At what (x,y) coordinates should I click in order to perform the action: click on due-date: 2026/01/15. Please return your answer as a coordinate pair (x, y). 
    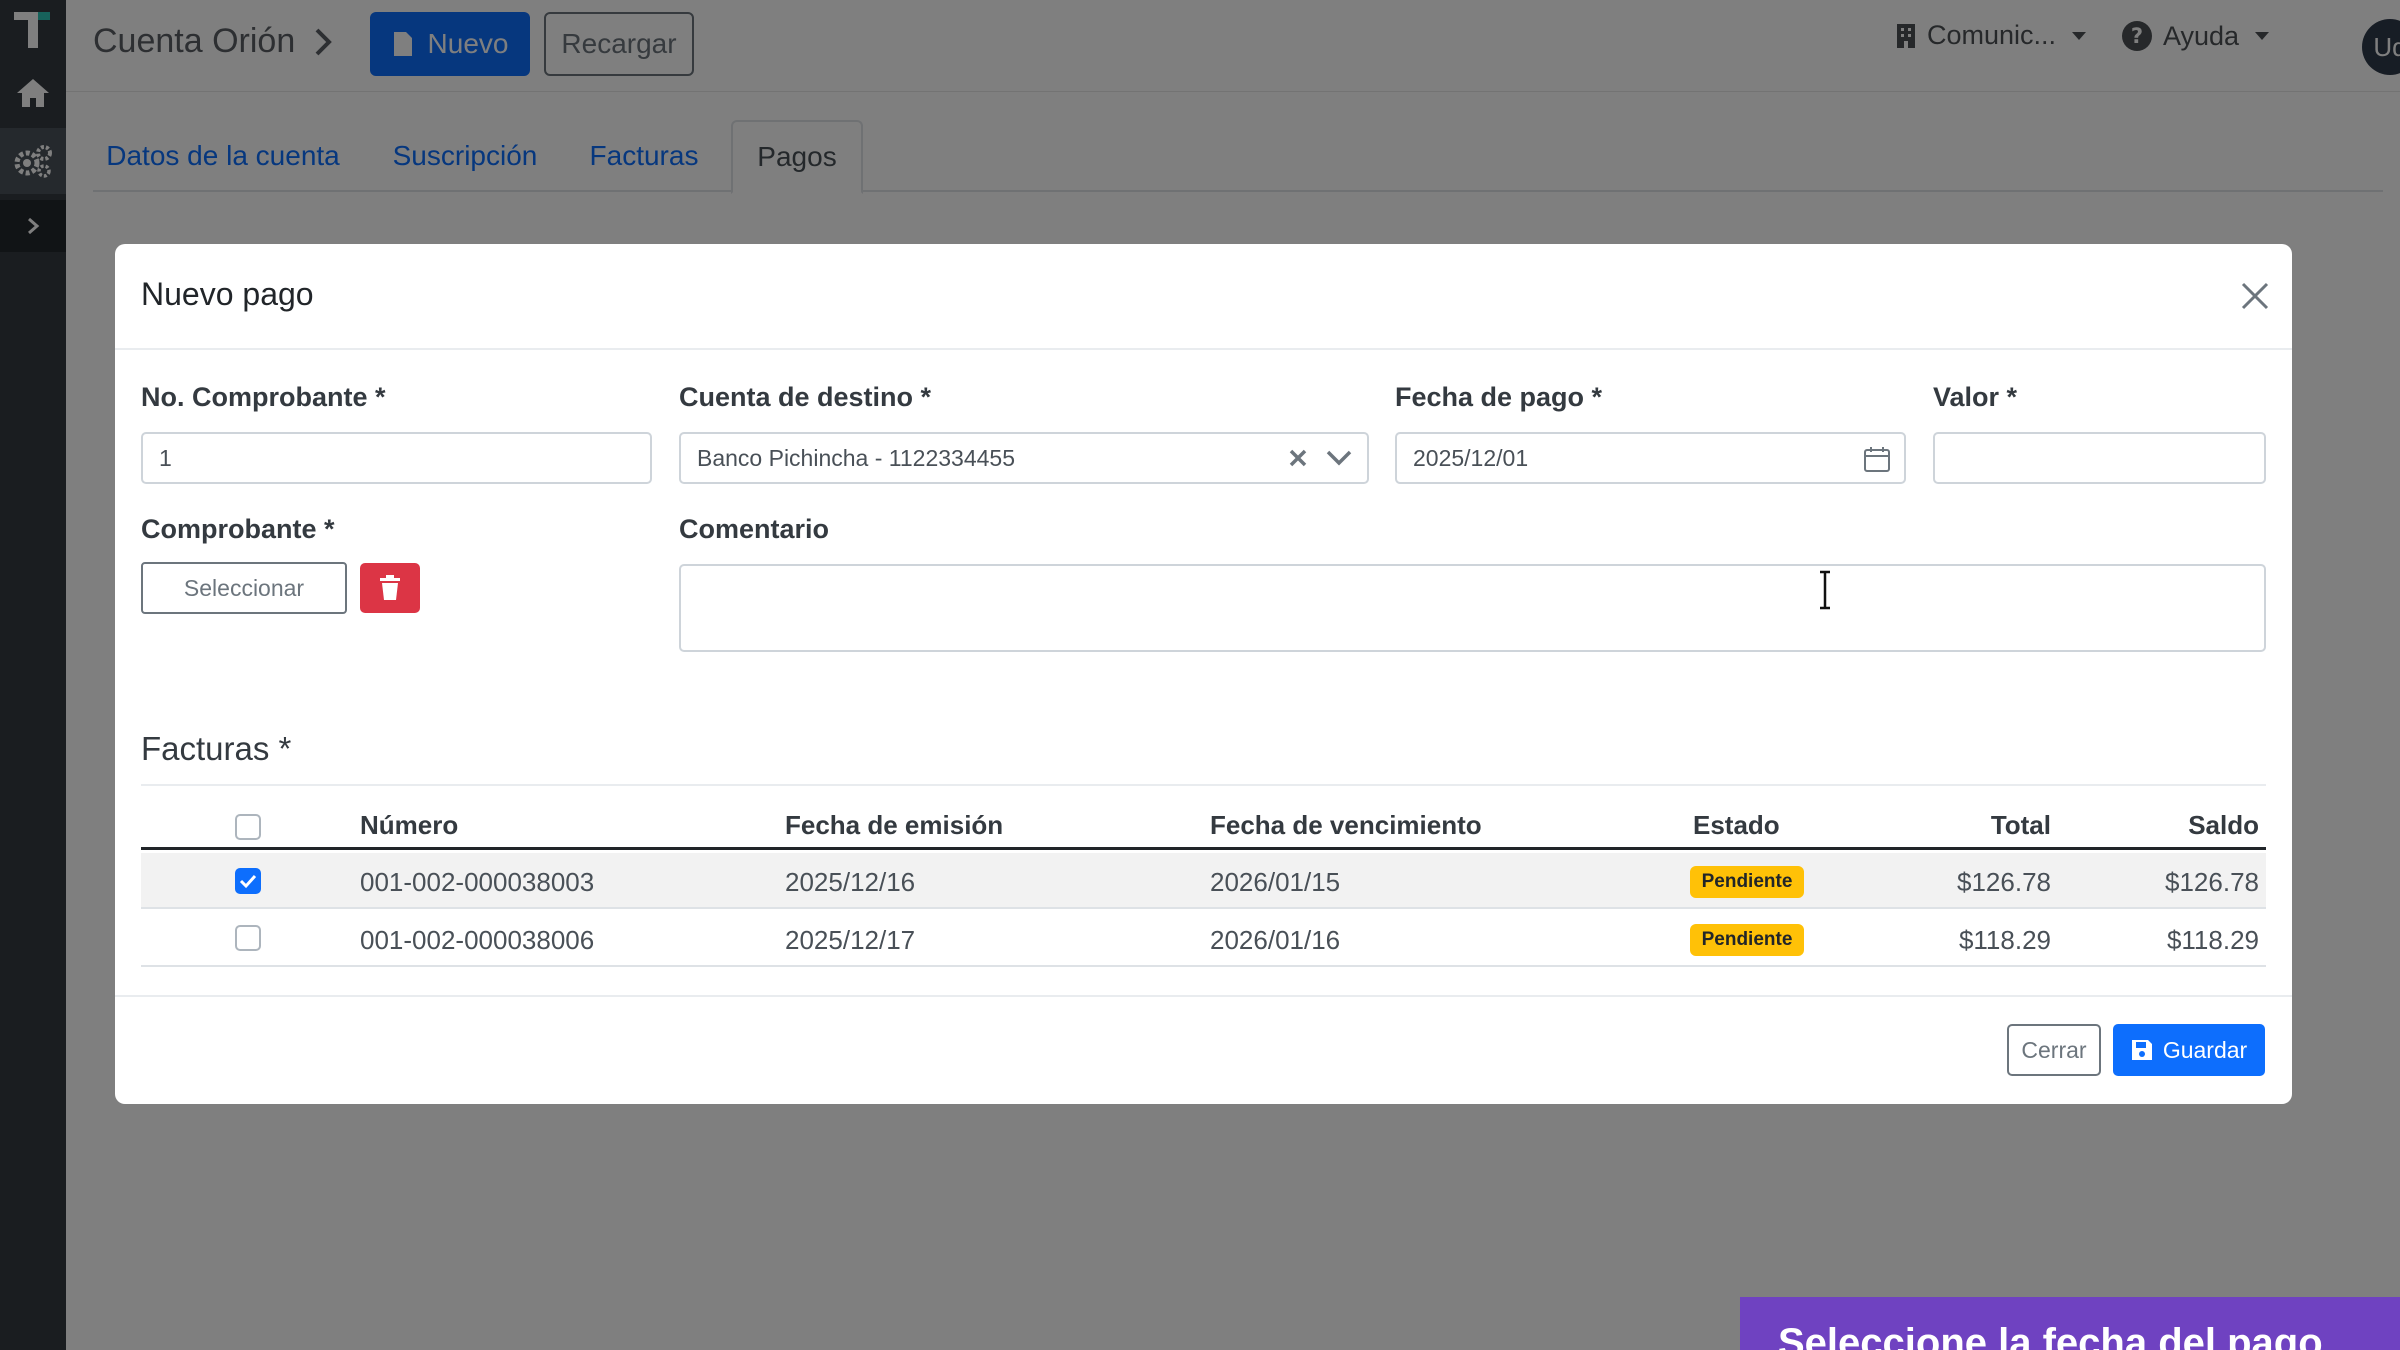
    Looking at the image, I should click on (1275, 882).